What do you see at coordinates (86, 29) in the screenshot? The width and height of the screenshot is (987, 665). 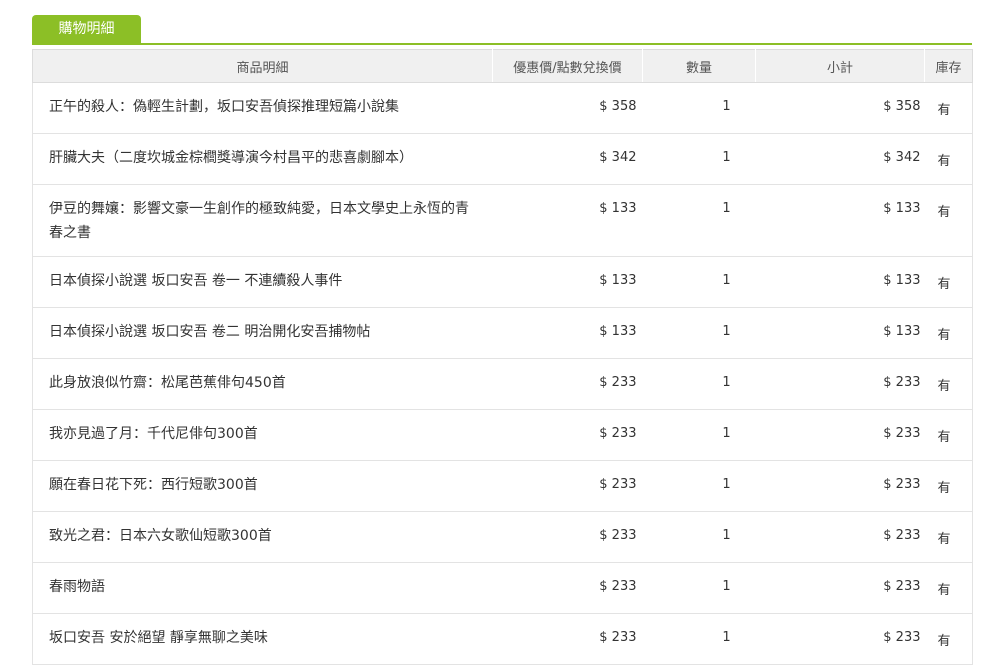 I see `tab-shopping-details: 購物明細` at bounding box center [86, 29].